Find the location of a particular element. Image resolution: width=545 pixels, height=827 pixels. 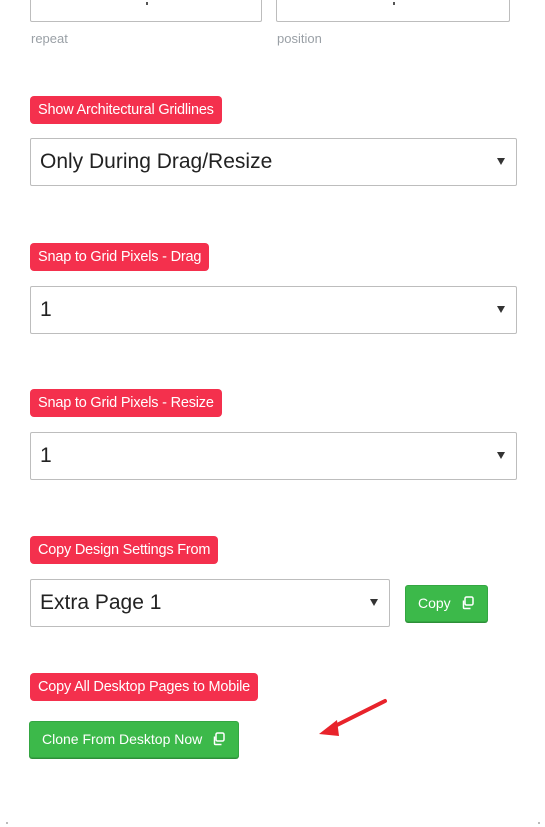

snap-resize-label: Snap to Grid Pixels - Resize is located at coordinates (126, 403).